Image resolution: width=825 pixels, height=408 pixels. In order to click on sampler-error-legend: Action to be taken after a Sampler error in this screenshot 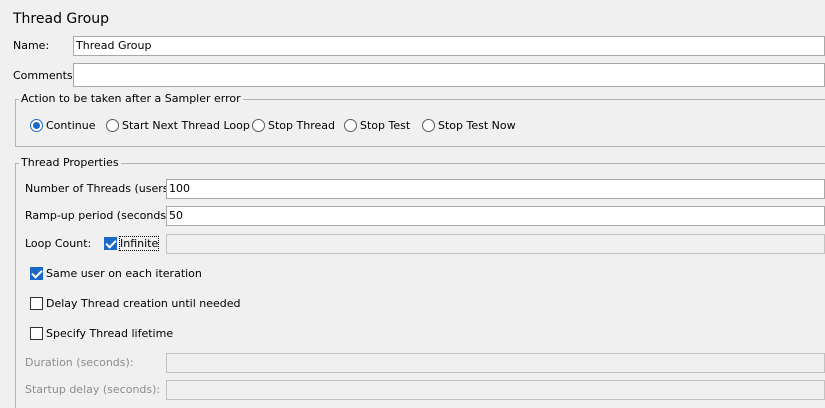, I will do `click(131, 99)`.